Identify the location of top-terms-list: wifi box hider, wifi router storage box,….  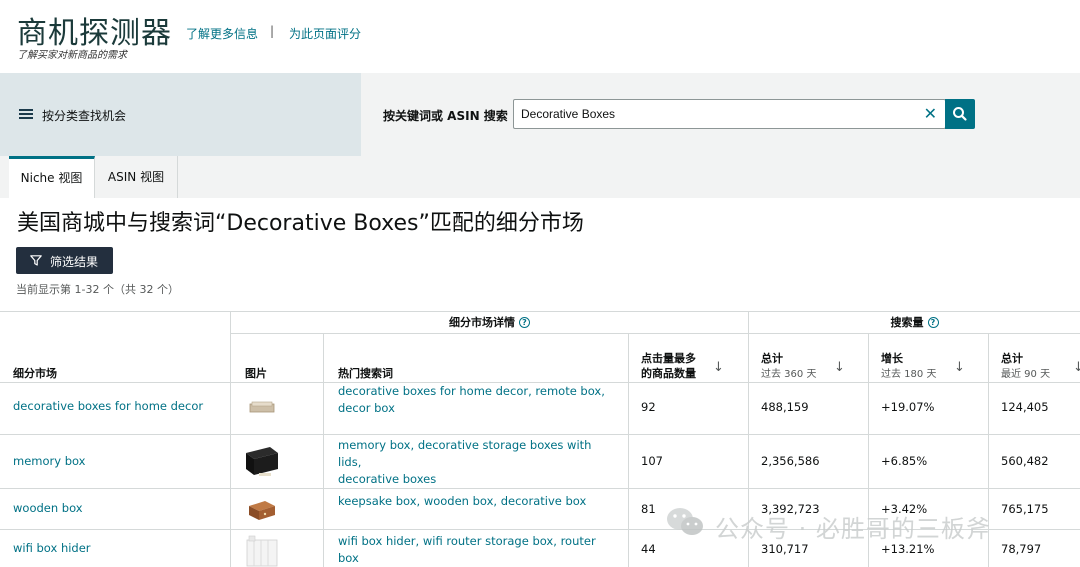
(467, 549).